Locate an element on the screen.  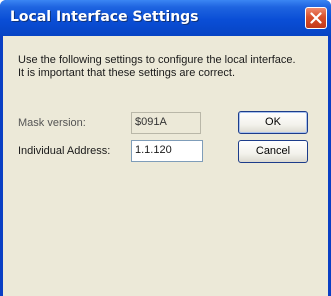
title-bar: Local Interface Settings is located at coordinates (165, 18).